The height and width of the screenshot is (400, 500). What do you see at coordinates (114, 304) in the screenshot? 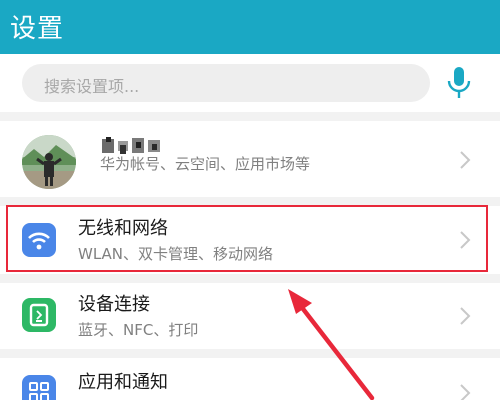
I see `device-connection-title: 设备连接` at bounding box center [114, 304].